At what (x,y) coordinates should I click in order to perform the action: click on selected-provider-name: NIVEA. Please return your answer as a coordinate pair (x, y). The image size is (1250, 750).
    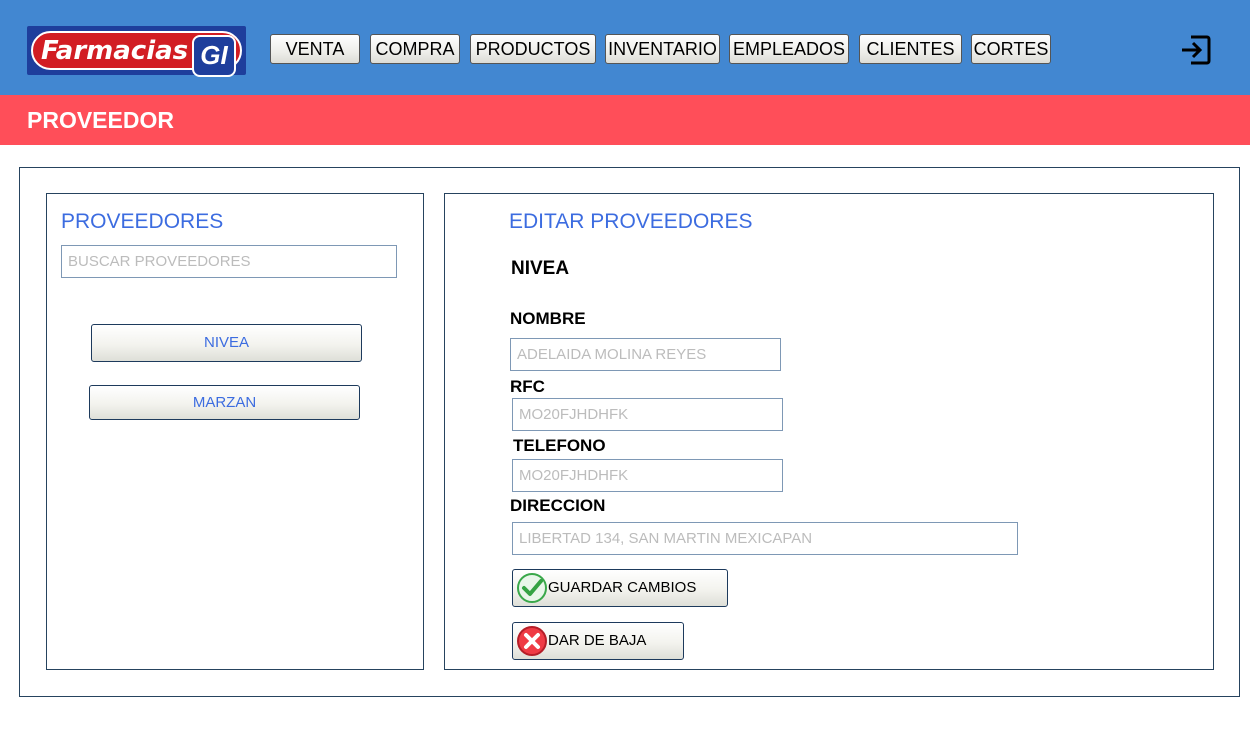
    Looking at the image, I should click on (540, 268).